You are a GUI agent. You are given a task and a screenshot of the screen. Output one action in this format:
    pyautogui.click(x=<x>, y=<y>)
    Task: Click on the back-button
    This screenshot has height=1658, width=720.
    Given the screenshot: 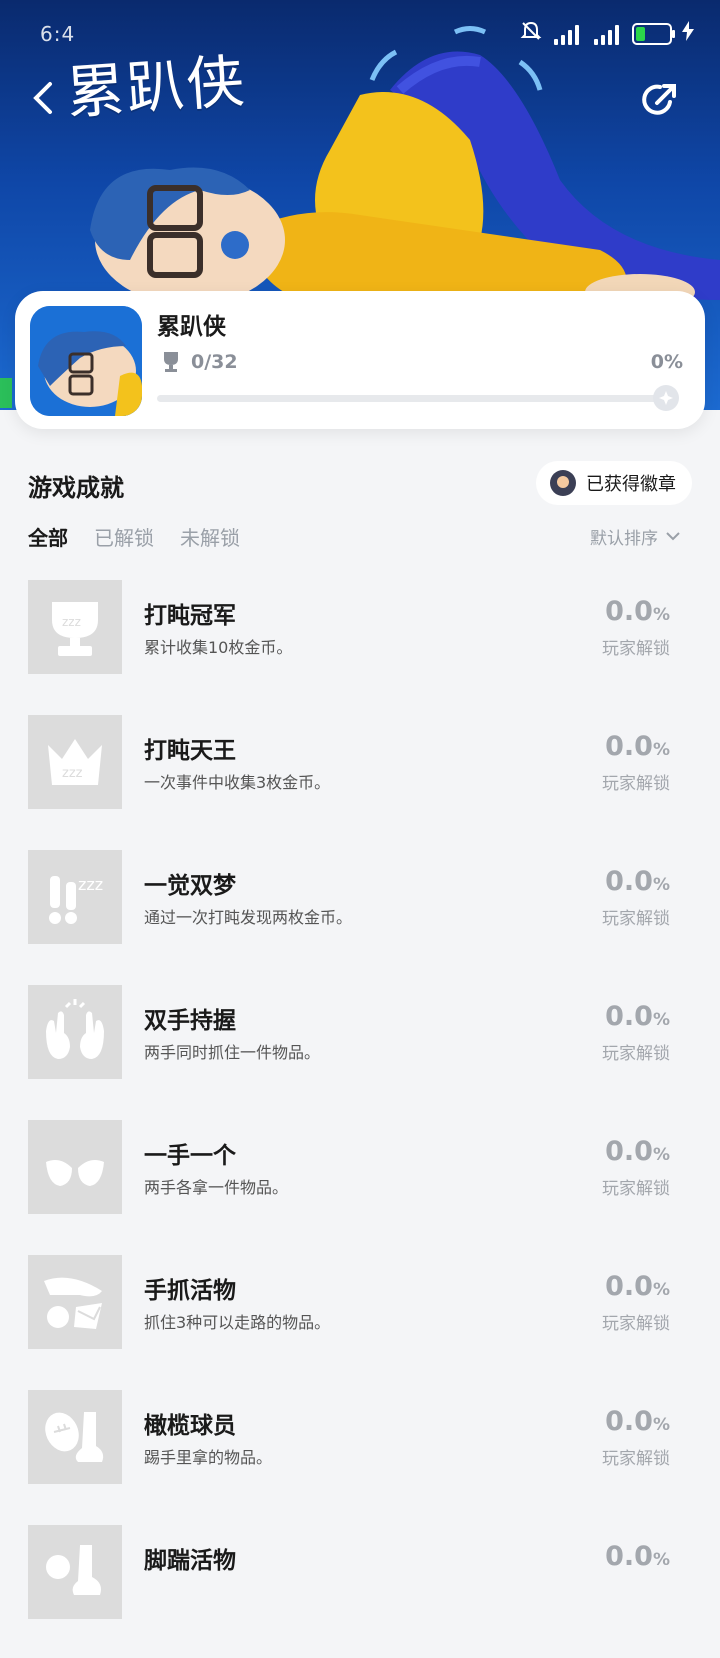 What is the action you would take?
    pyautogui.click(x=44, y=98)
    